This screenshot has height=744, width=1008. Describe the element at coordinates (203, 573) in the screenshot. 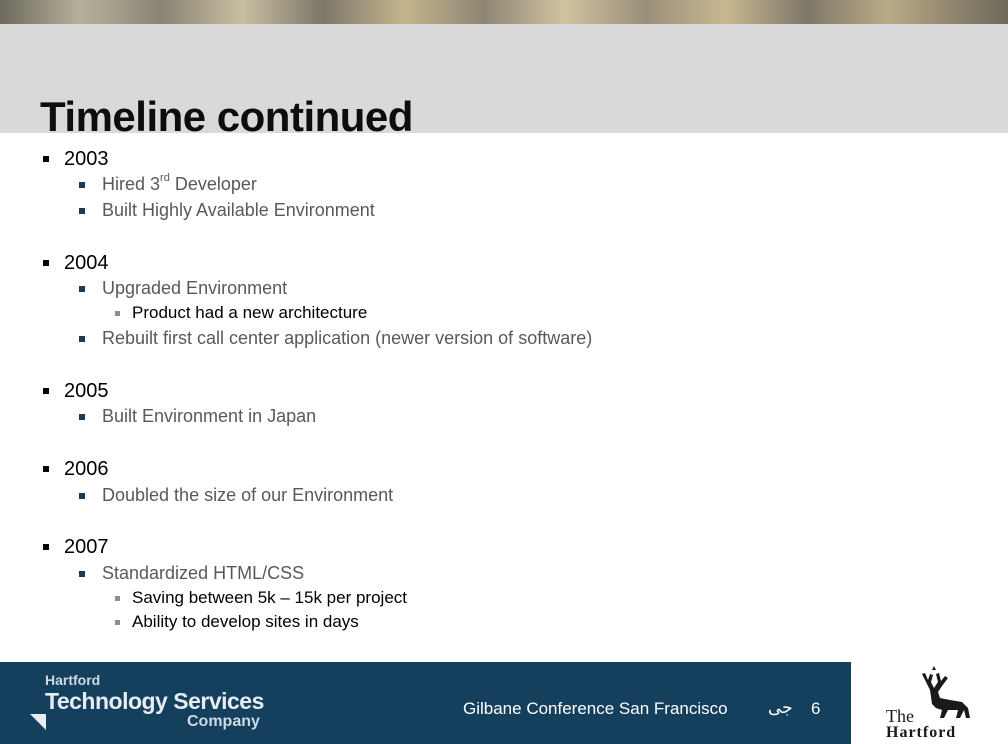

I see `list-item: Standardized HTML/CSS` at that location.